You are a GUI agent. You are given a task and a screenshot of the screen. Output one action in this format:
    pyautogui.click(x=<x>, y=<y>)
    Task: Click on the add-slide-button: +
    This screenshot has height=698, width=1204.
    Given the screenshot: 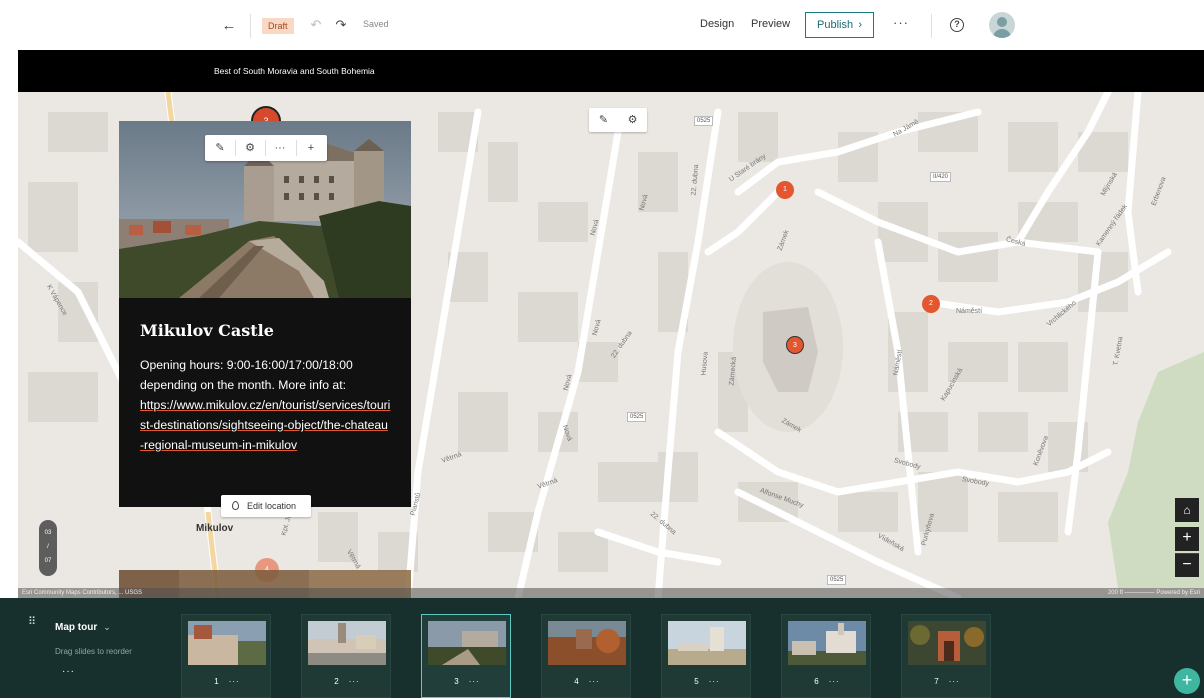 What is the action you would take?
    pyautogui.click(x=1187, y=681)
    